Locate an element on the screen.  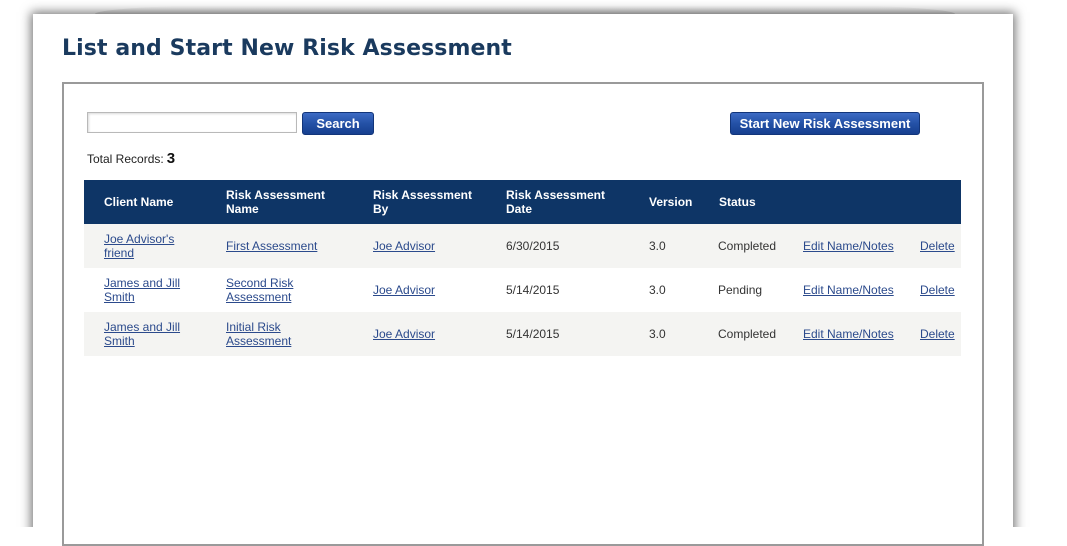
header-version: Version is located at coordinates (670, 202).